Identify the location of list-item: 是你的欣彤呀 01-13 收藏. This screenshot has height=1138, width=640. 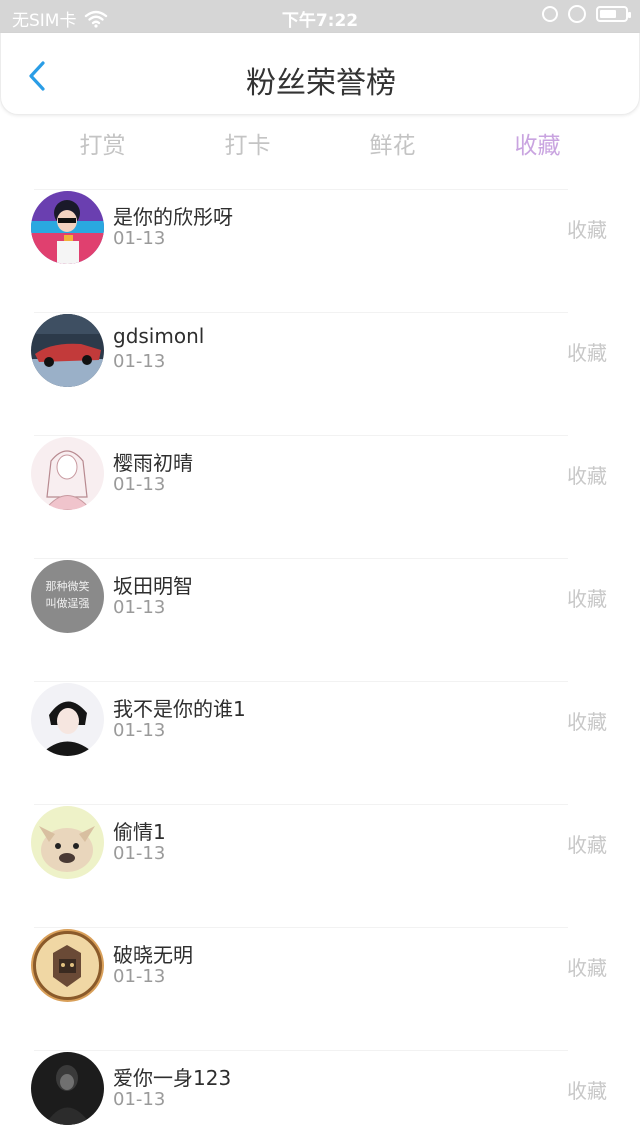
(320, 239).